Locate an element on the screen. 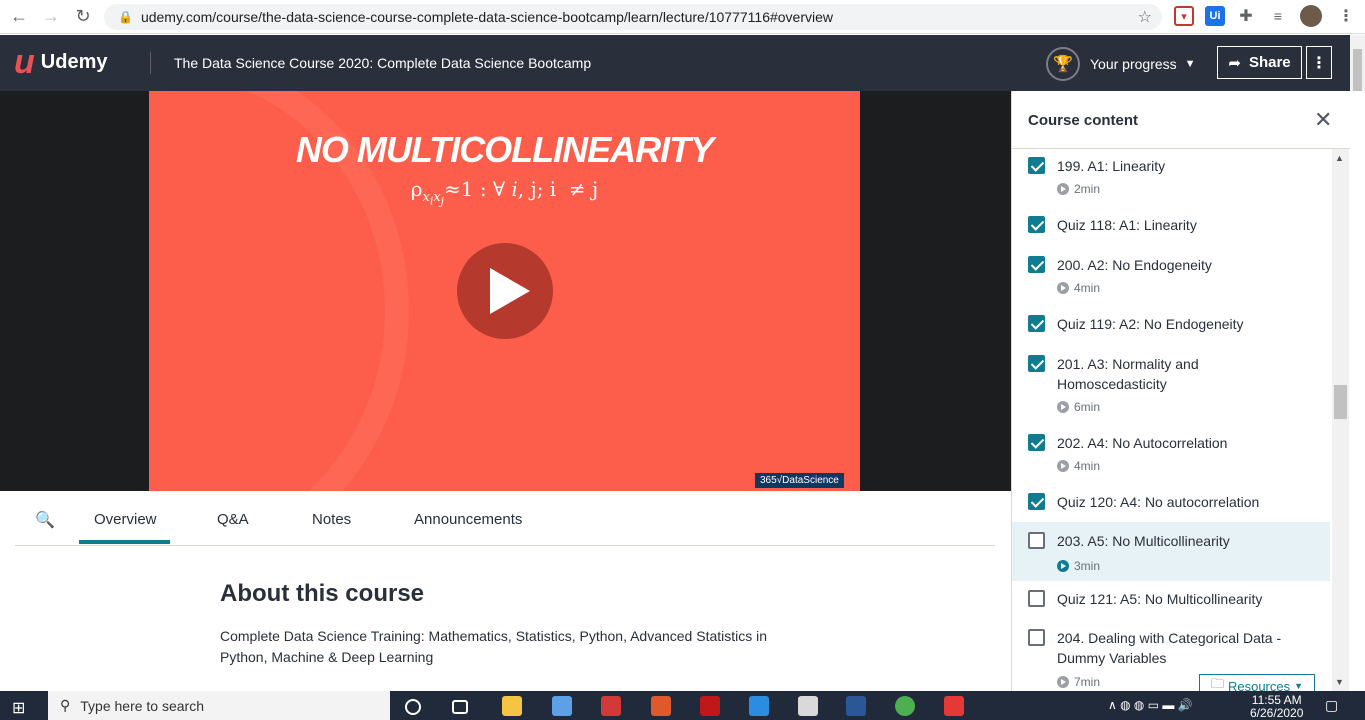 The width and height of the screenshot is (1365, 720). item-duration: 2min is located at coordinates (1078, 189).